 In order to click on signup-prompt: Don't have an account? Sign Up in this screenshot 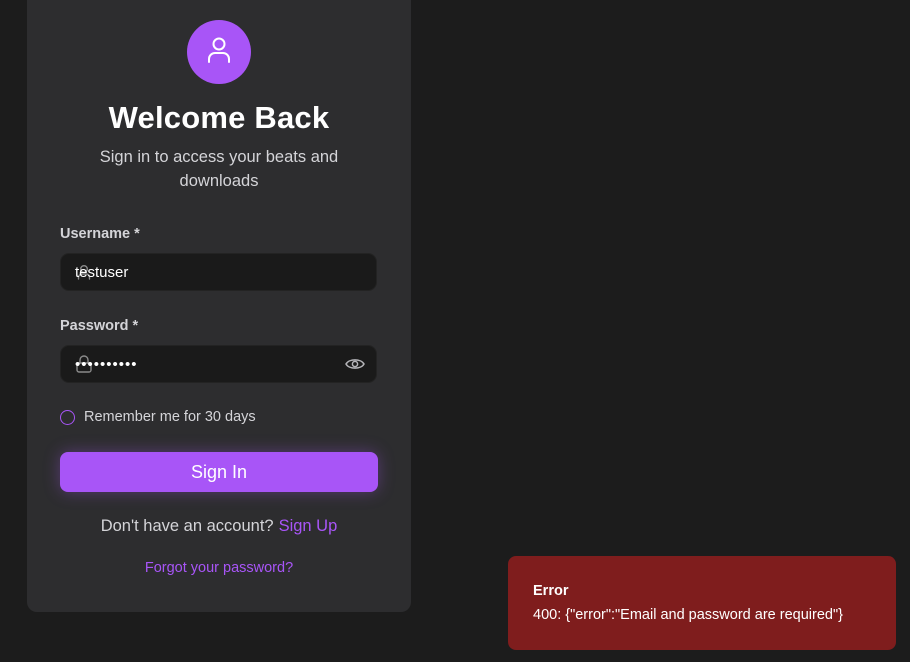, I will do `click(219, 526)`.